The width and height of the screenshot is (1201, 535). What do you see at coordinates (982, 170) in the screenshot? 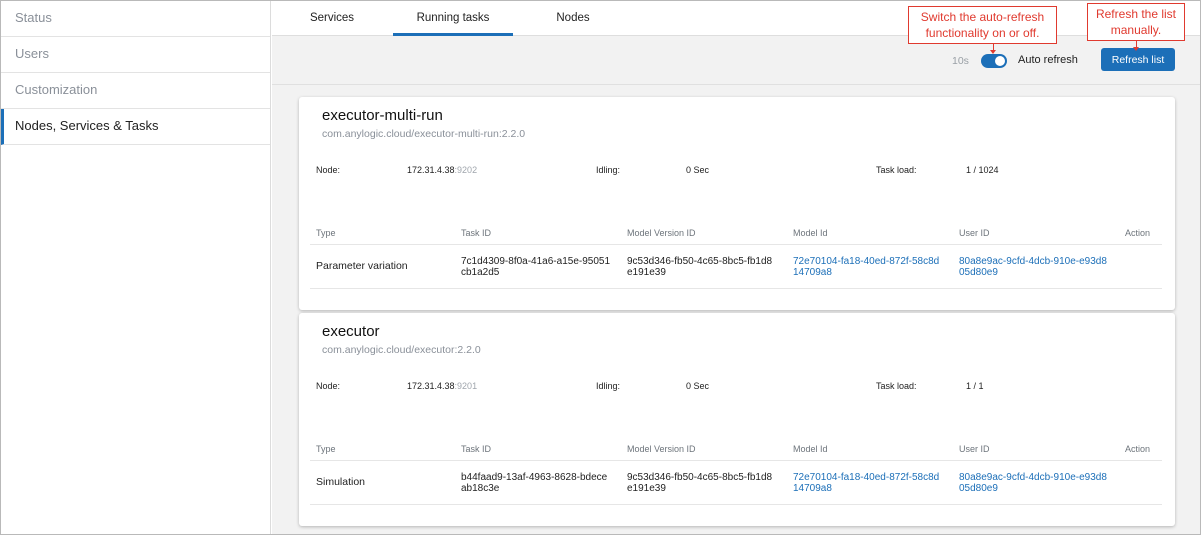
I see `task-load-value: 1 / 1024` at bounding box center [982, 170].